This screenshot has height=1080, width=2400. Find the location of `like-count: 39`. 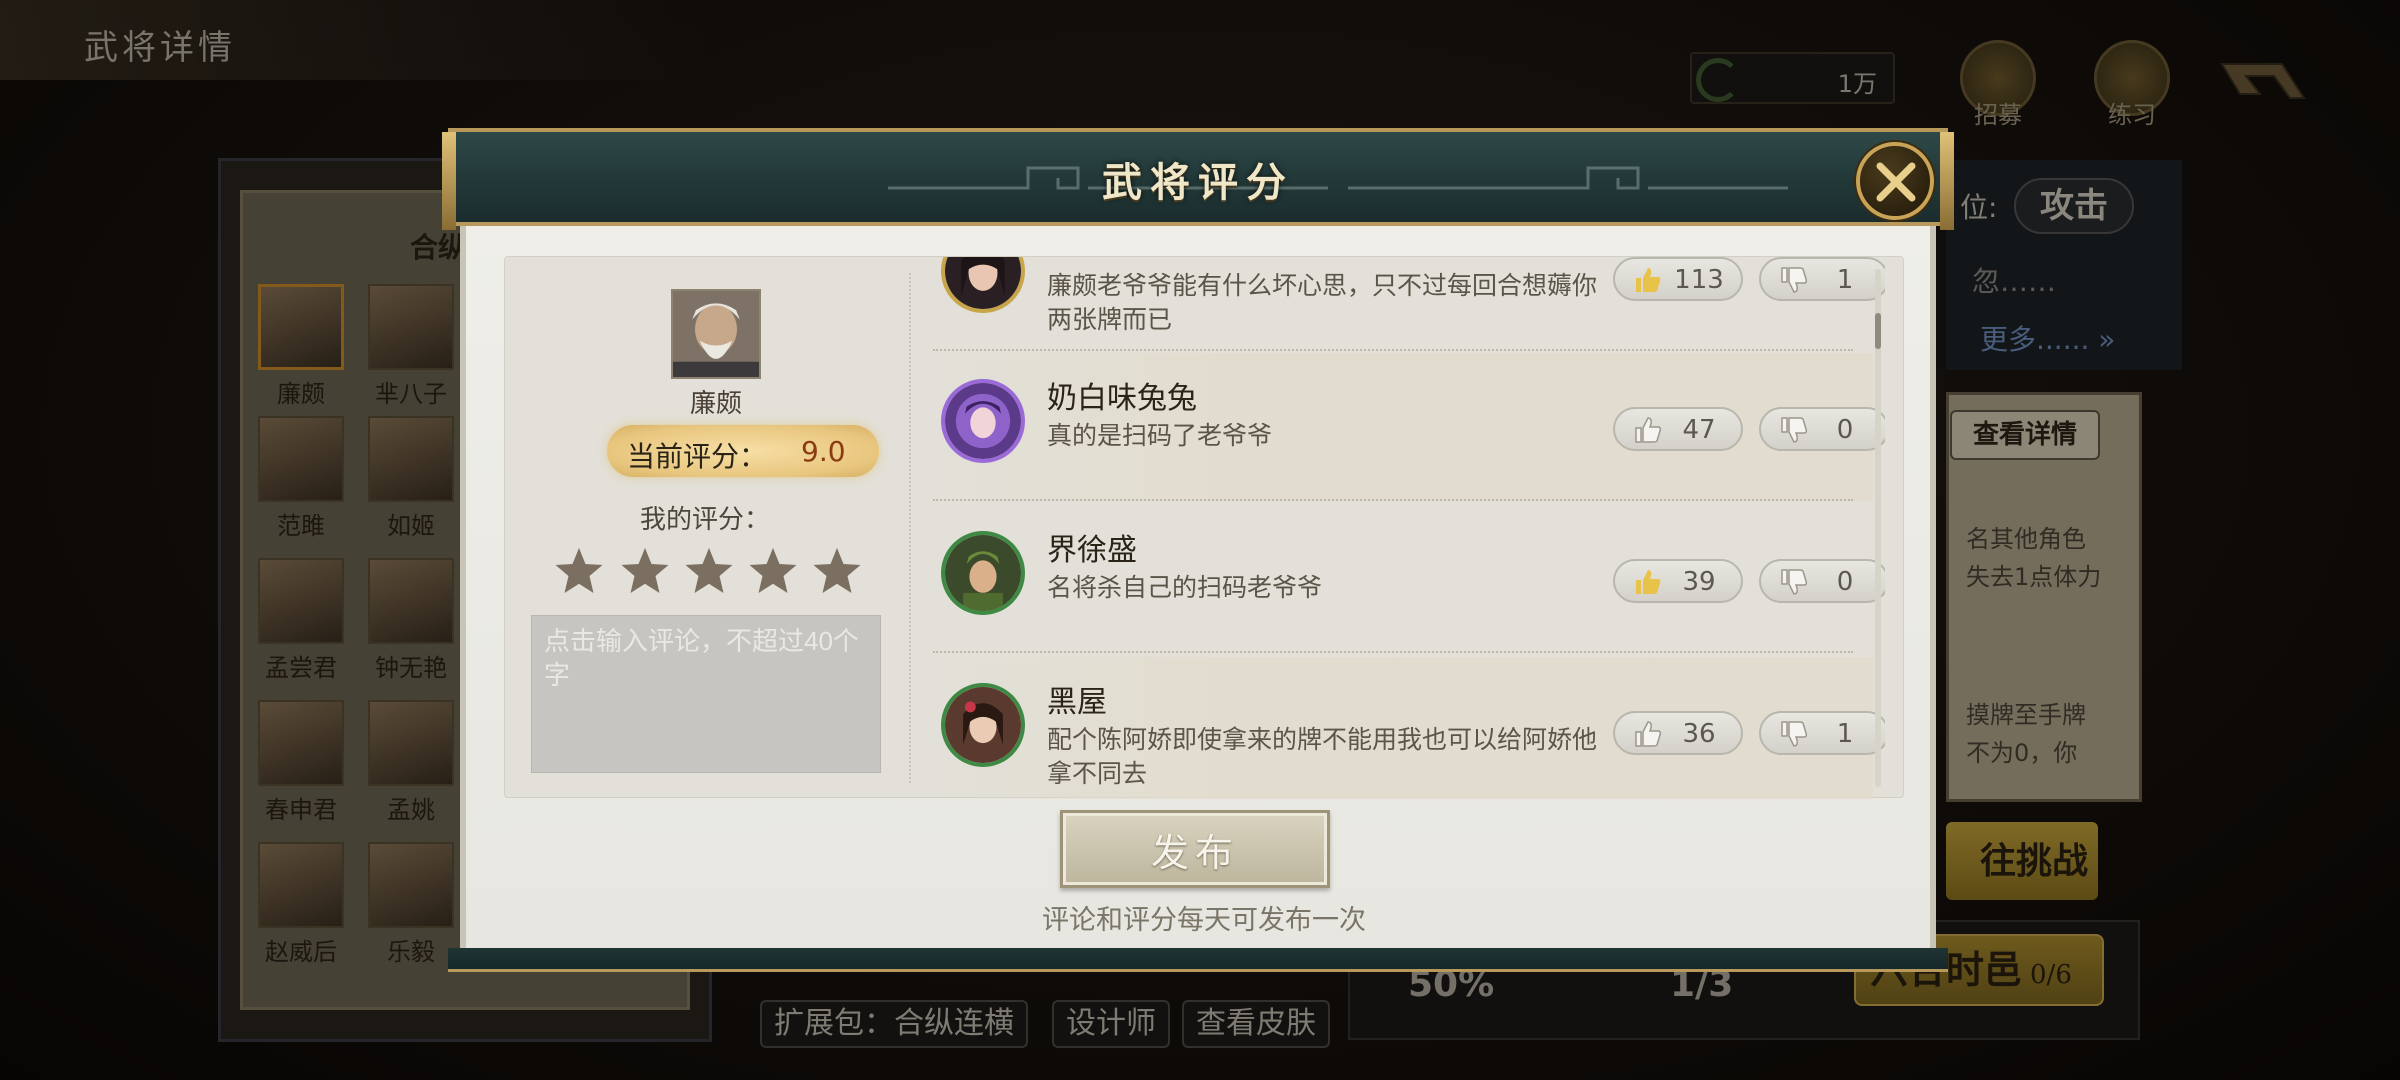

like-count: 39 is located at coordinates (1699, 582).